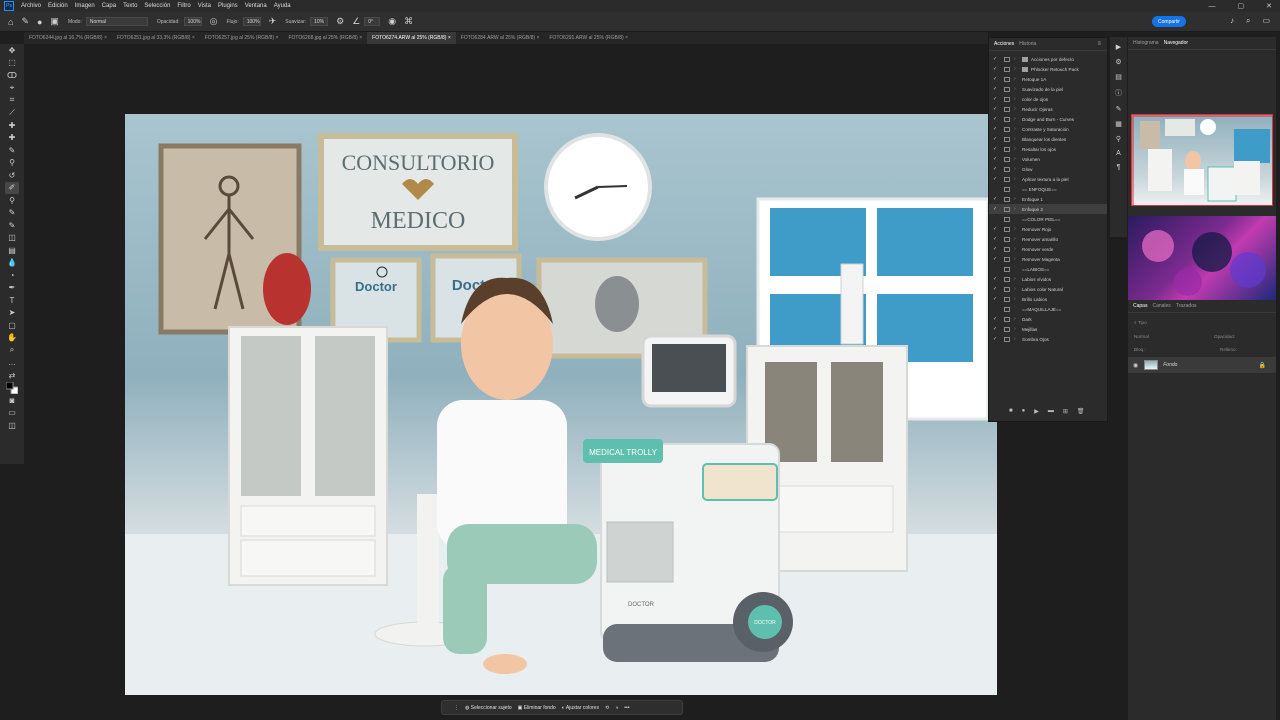 The image size is (1280, 720). Describe the element at coordinates (1048, 79) in the screenshot. I see `action-item: ✓ › Retoque 1A` at that location.